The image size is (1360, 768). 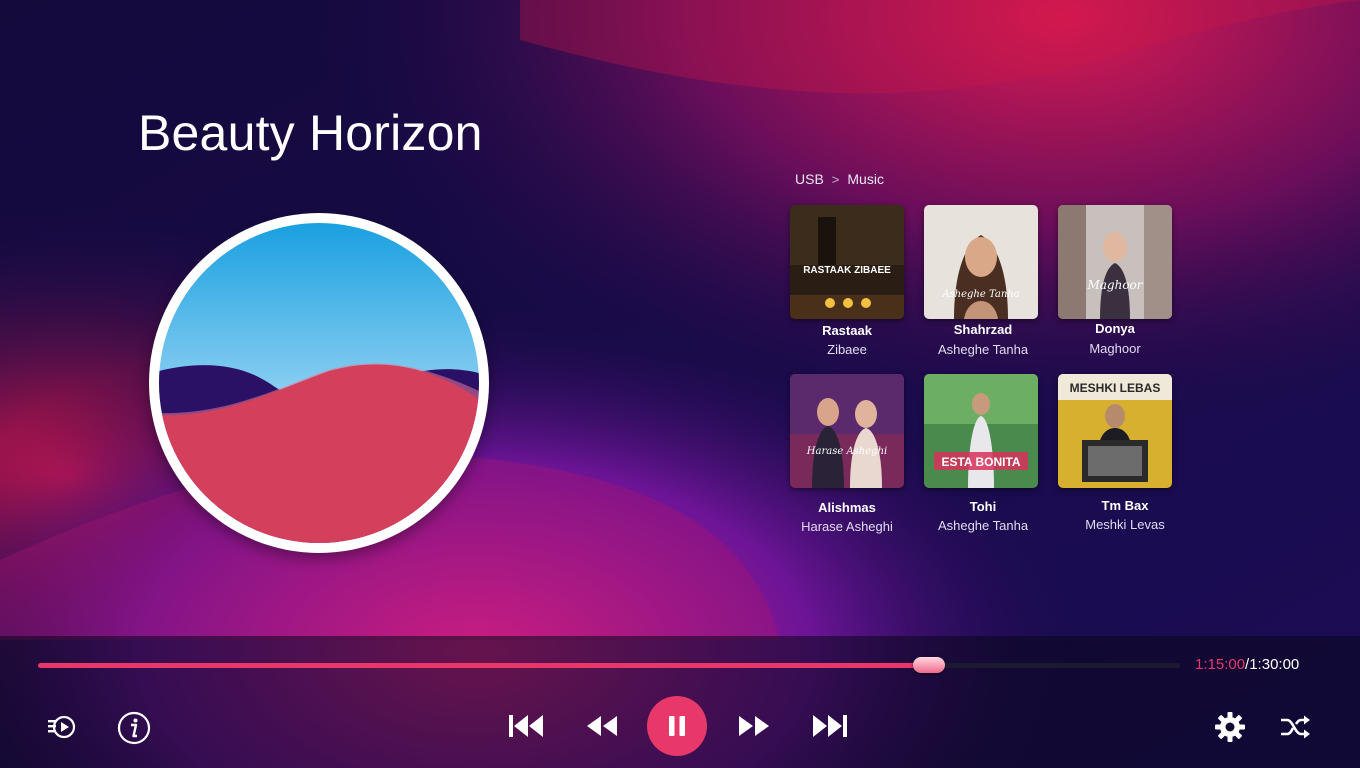 I want to click on album-title: Donya, so click(x=1115, y=328).